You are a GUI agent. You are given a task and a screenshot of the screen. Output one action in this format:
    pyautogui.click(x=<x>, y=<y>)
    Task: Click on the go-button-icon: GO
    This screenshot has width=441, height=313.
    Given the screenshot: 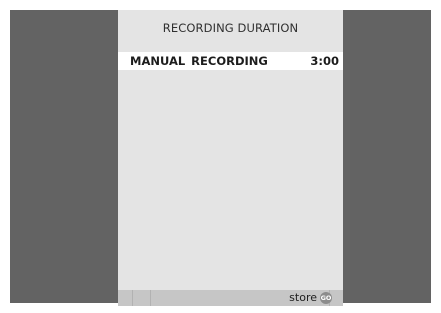 What is the action you would take?
    pyautogui.click(x=326, y=298)
    